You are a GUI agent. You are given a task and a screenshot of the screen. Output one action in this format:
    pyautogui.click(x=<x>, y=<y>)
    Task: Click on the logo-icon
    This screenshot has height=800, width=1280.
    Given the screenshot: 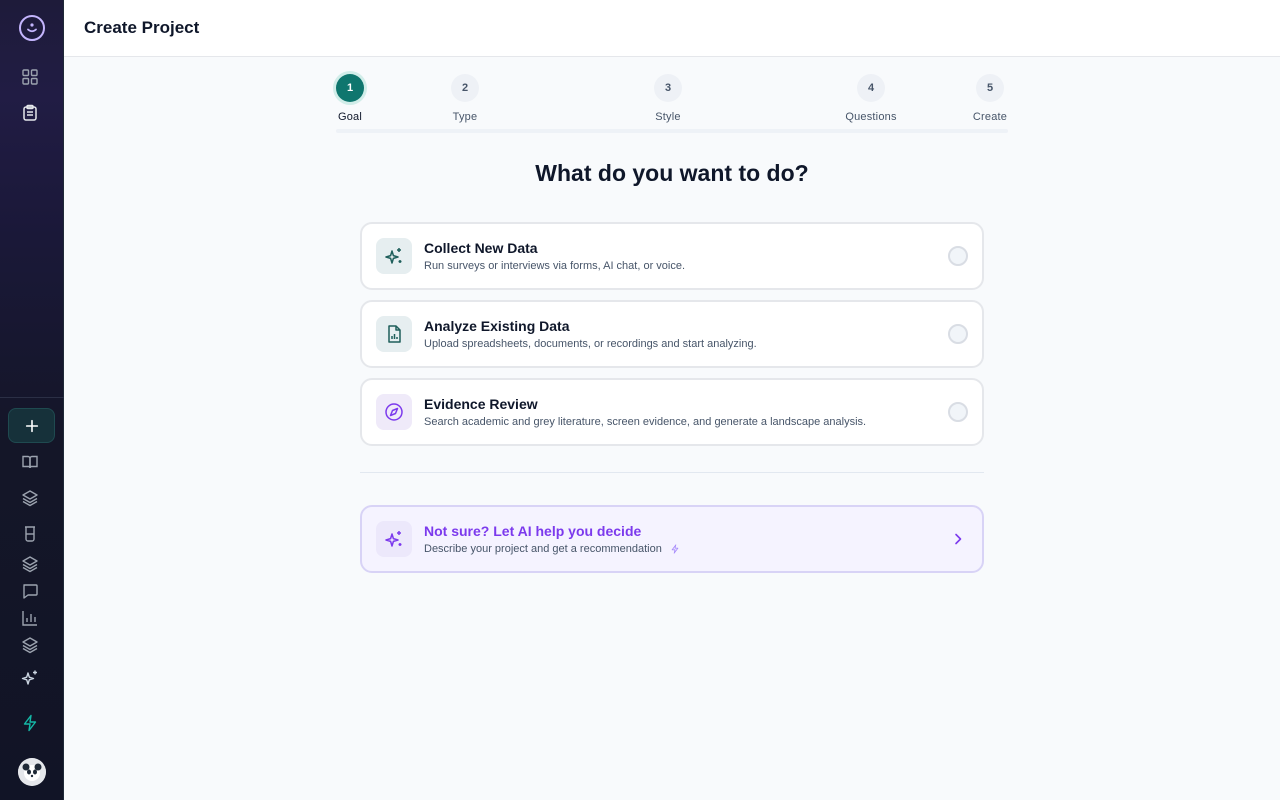 What is the action you would take?
    pyautogui.click(x=32, y=28)
    